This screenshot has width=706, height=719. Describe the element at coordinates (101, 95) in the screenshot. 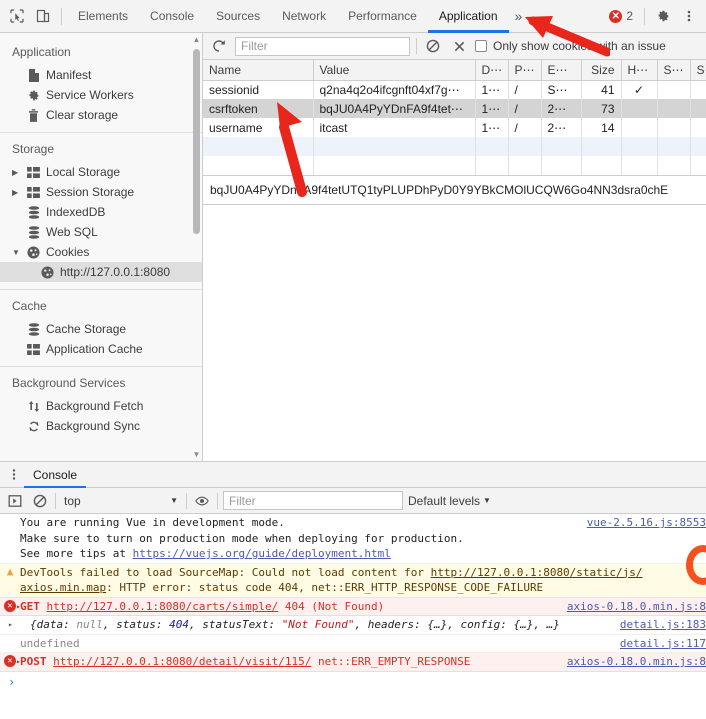

I see `sidebar-item-service-workers: Service Workers` at that location.